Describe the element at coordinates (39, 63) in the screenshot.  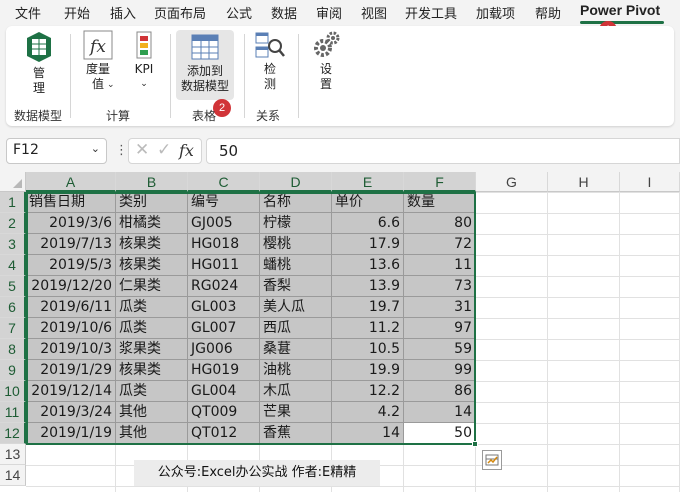
I see `manage-button: 管 理` at that location.